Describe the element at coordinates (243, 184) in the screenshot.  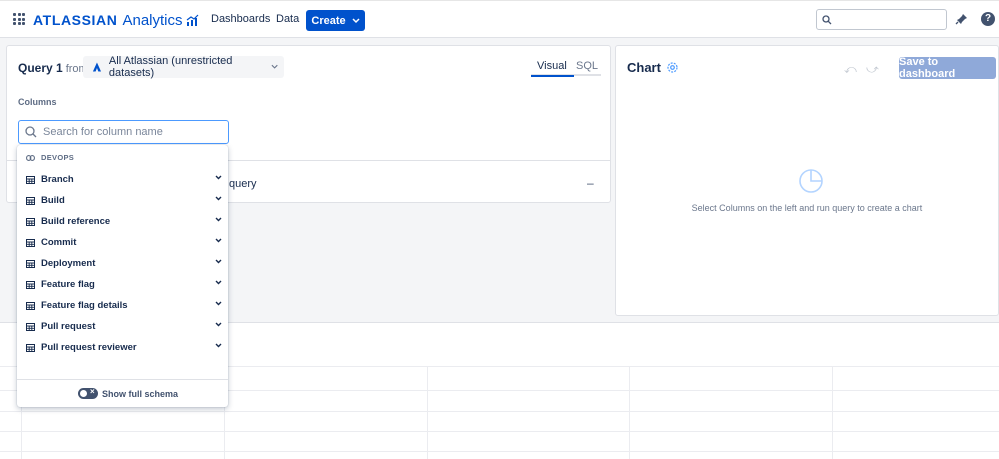
I see `run-query-text: query` at that location.